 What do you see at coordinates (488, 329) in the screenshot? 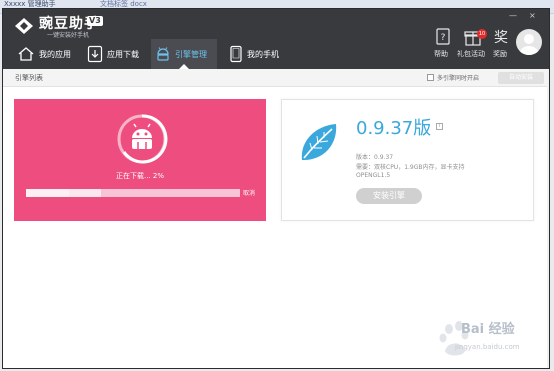
I see `watermark-text: Bai 经验` at bounding box center [488, 329].